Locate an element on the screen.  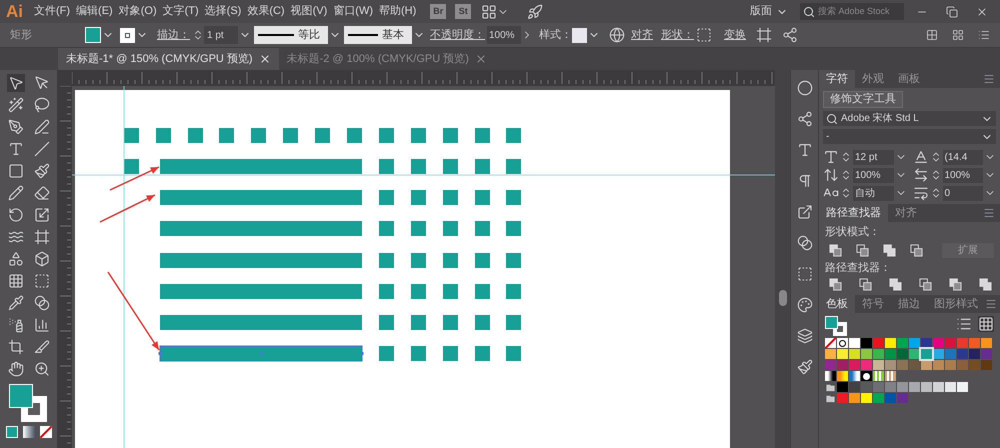
rotate-tool-icon is located at coordinates (16, 215).